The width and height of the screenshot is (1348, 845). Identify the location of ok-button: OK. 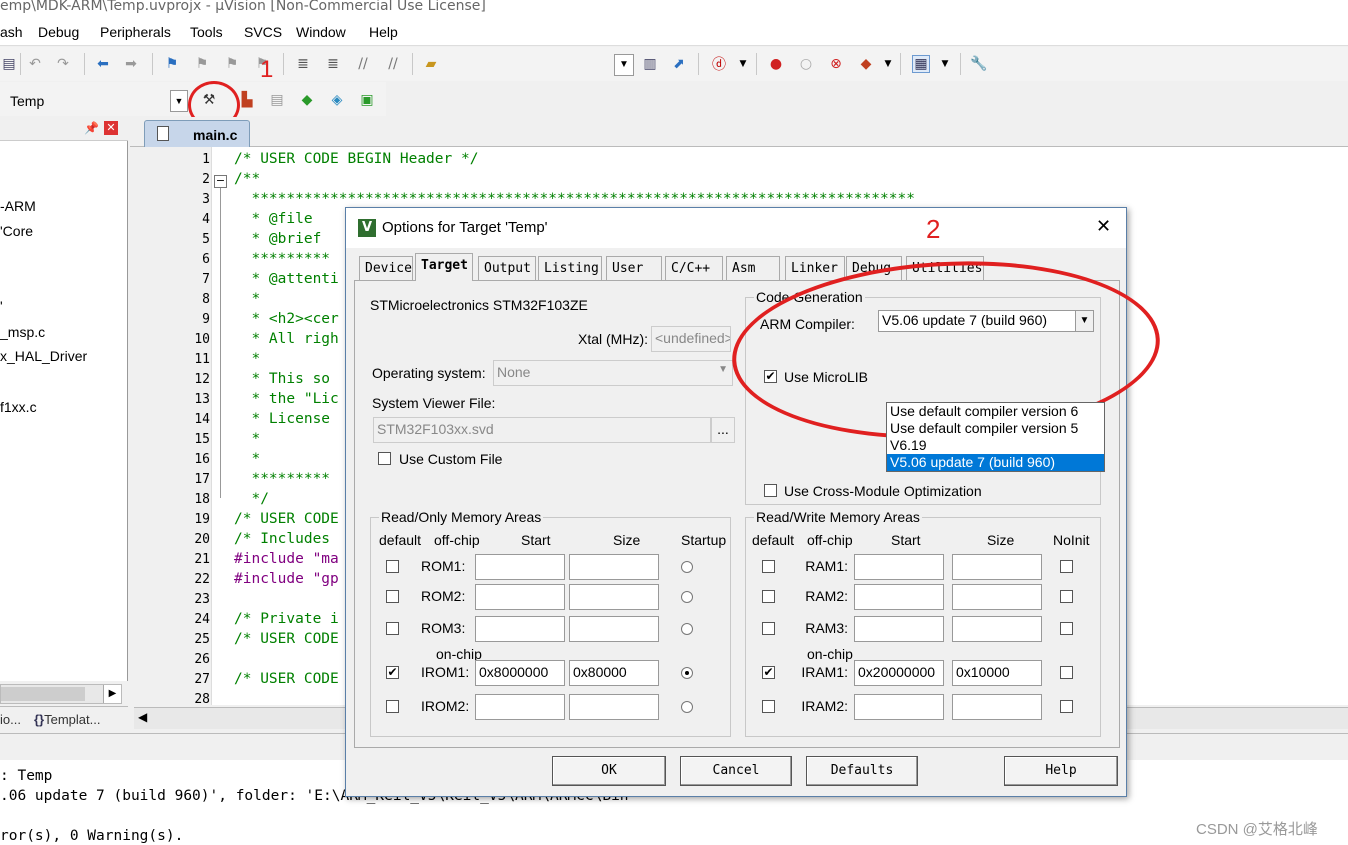
(609, 771).